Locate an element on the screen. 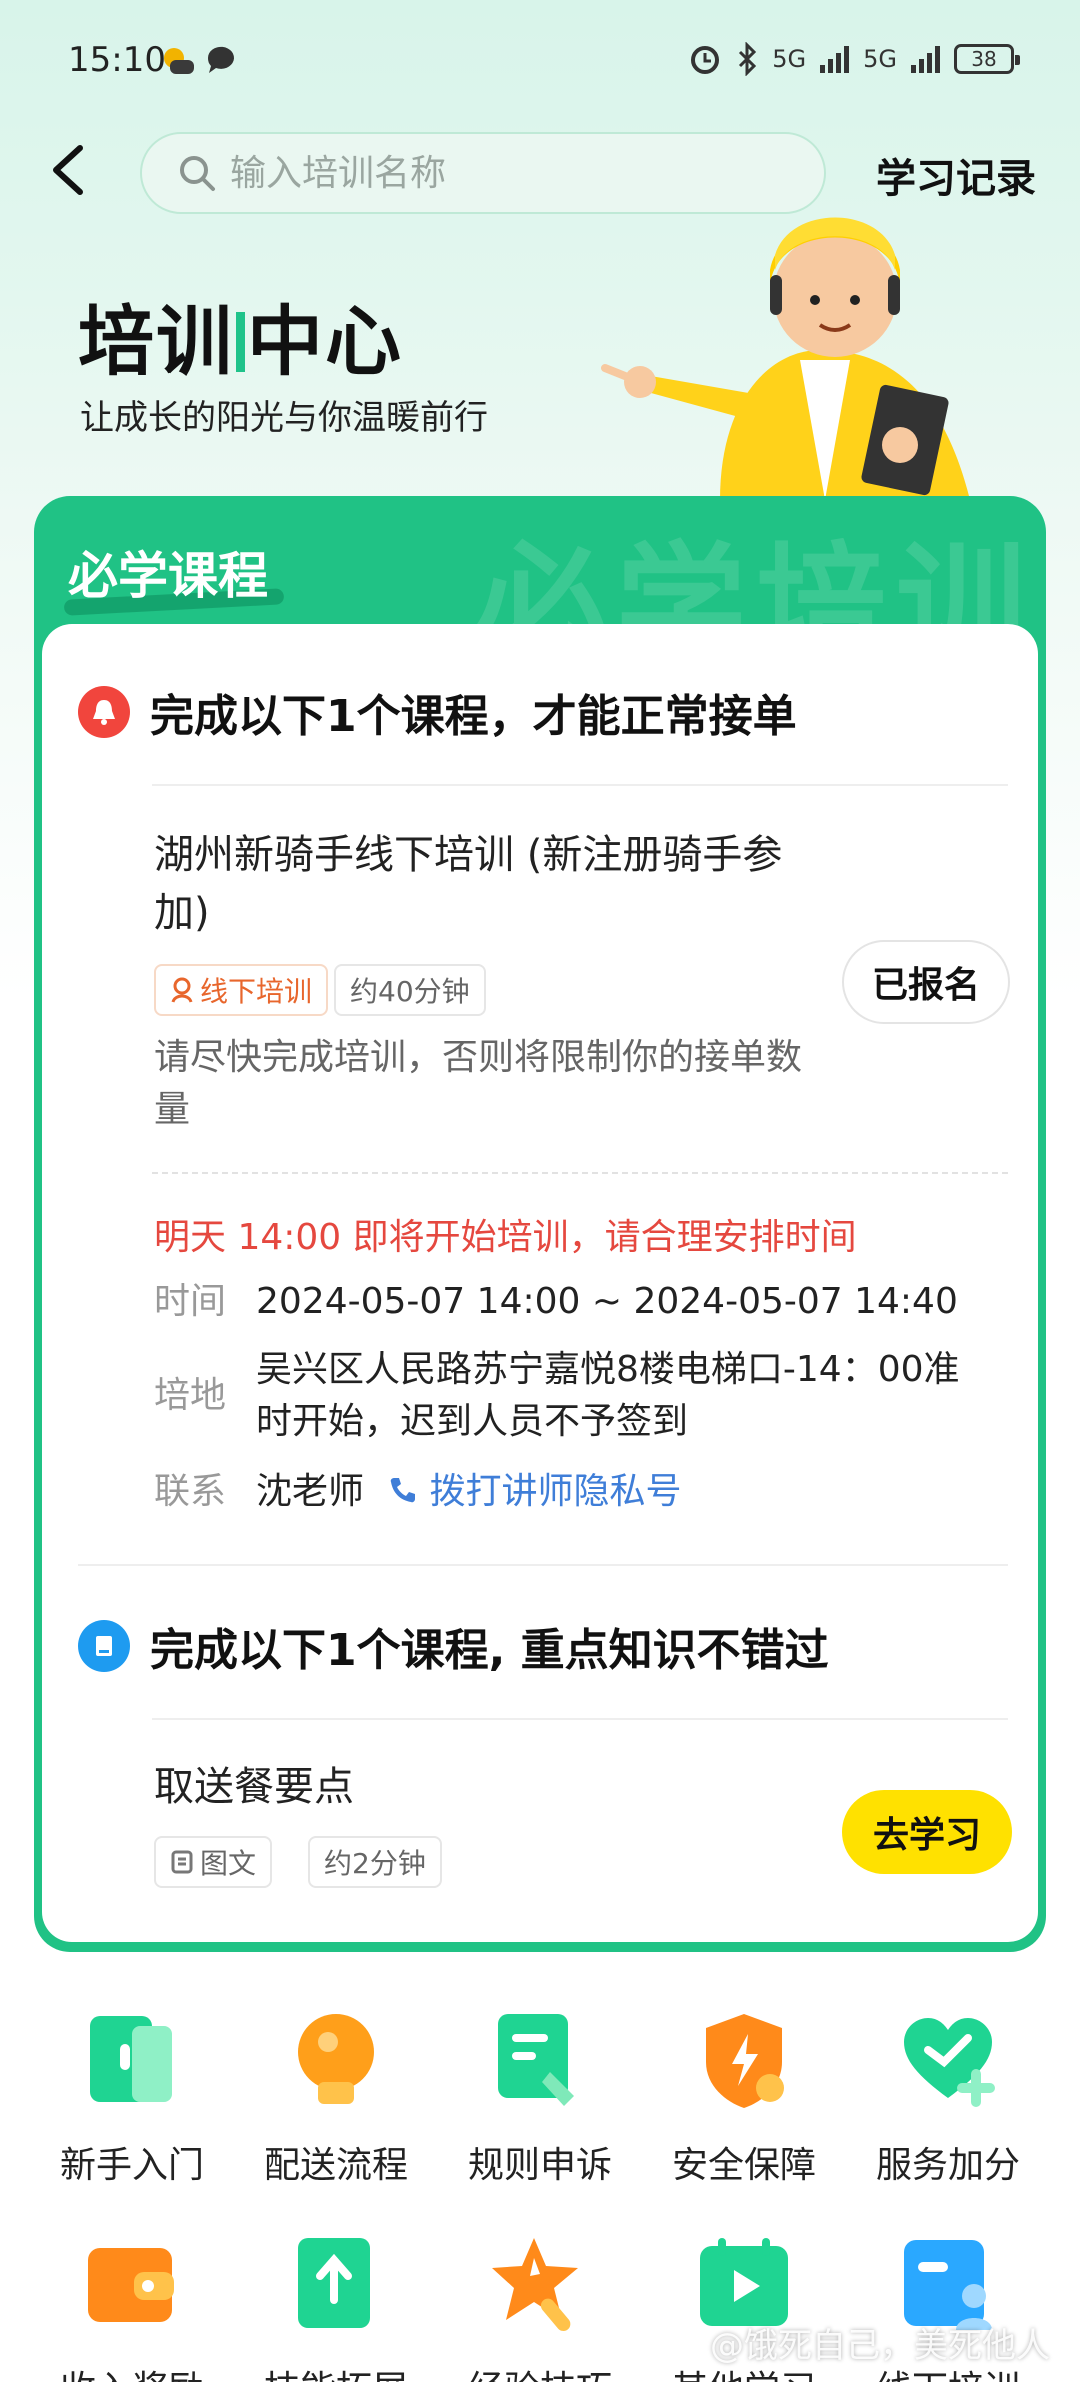 This screenshot has height=2382, width=1080. status-system-icons: 5G 5G 38 is located at coordinates (854, 59).